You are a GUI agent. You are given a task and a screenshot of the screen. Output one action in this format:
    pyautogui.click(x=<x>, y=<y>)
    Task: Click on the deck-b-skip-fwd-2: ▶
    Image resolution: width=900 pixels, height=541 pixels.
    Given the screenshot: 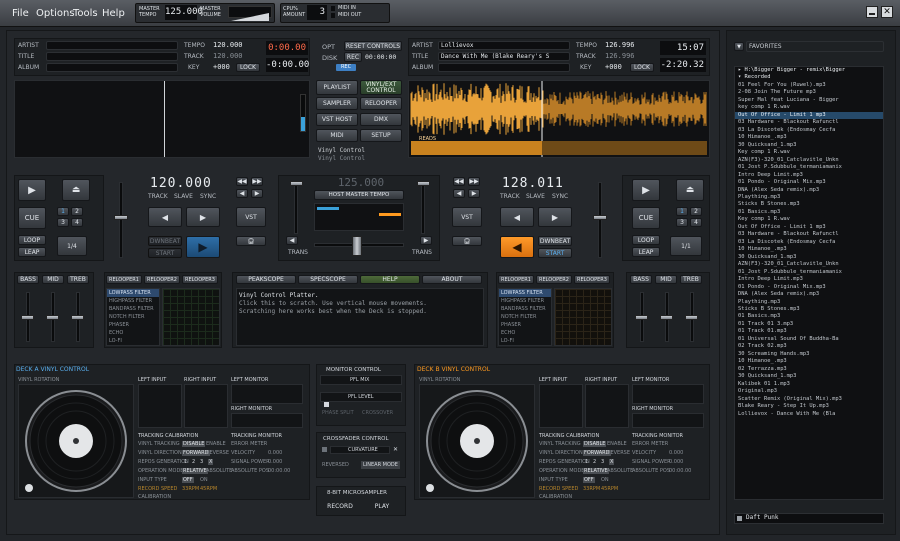 What is the action you would take?
    pyautogui.click(x=474, y=193)
    